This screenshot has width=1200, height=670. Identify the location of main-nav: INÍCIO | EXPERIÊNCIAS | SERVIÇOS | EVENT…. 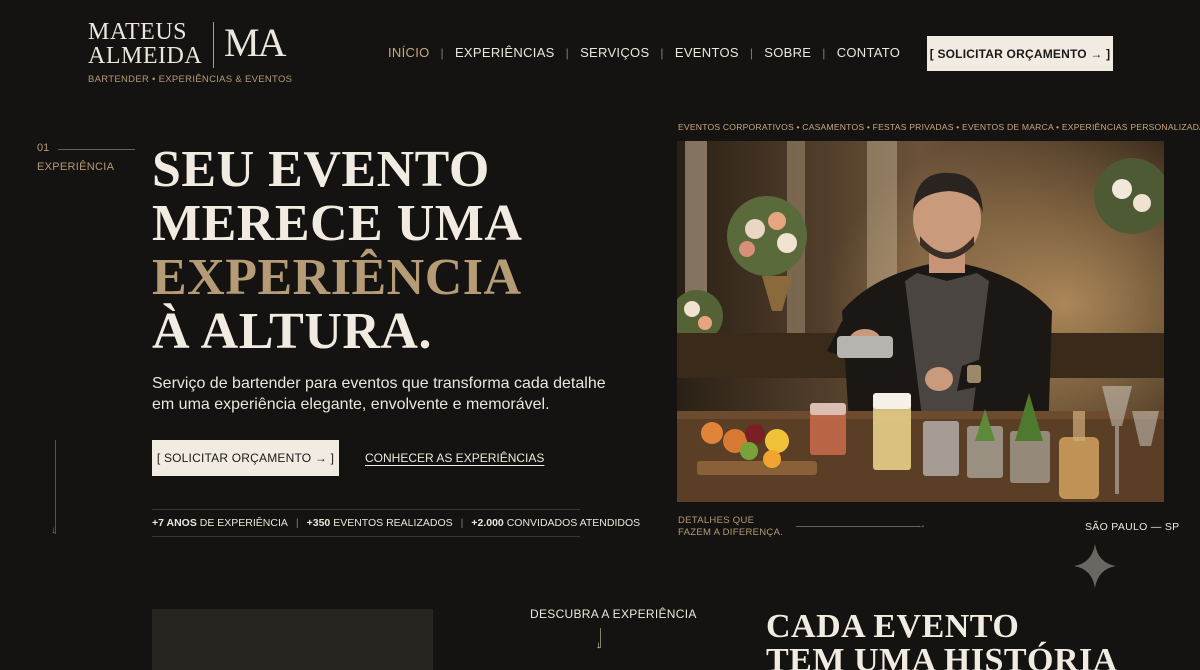
(644, 52).